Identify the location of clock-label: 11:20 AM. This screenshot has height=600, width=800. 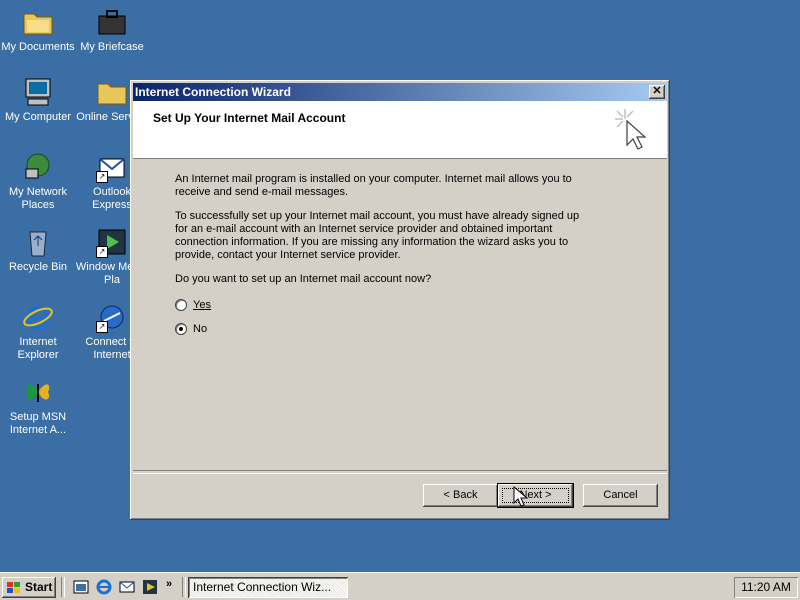
(766, 587).